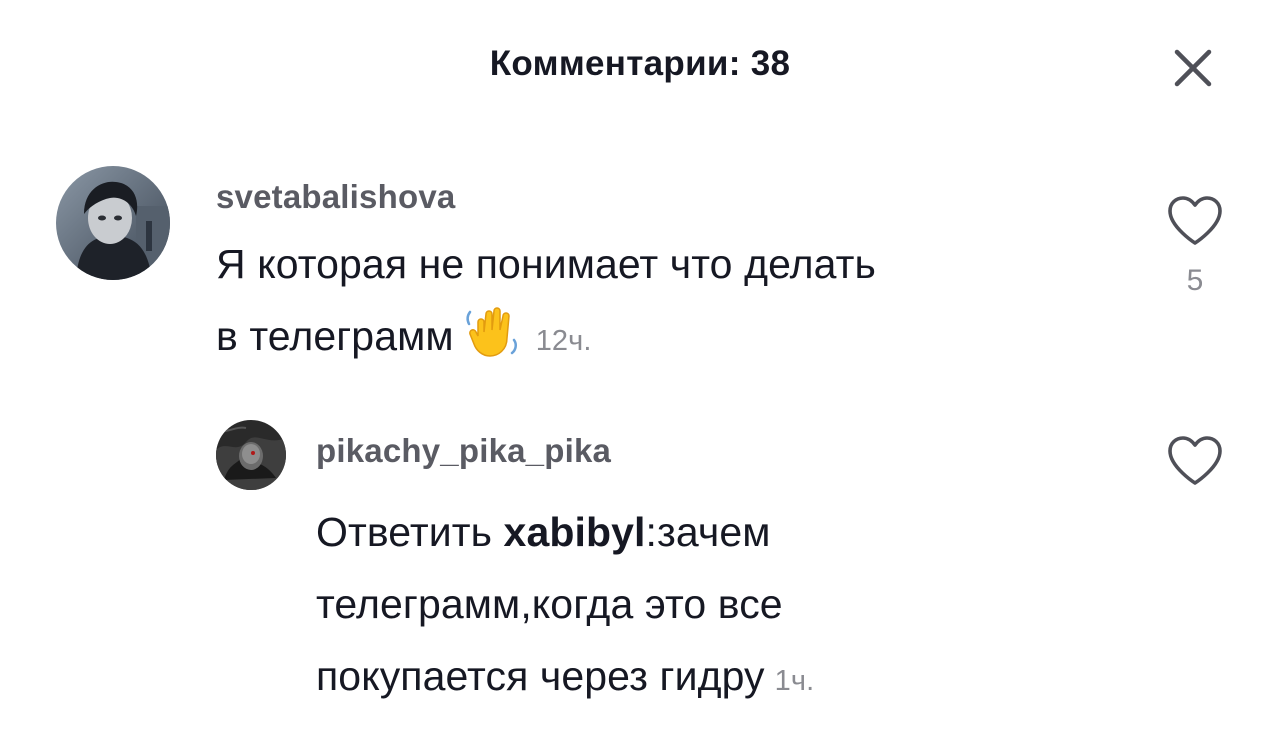 The width and height of the screenshot is (1280, 743). What do you see at coordinates (575, 532) in the screenshot?
I see `reply-mention: xabibyl` at bounding box center [575, 532].